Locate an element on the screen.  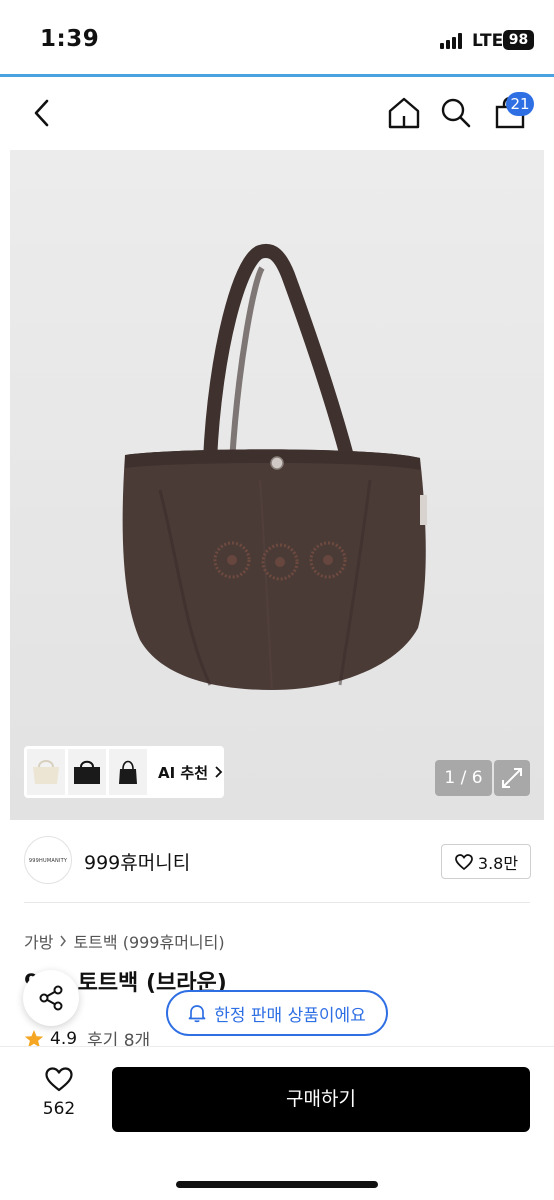
thumbnail-ivory-bag is located at coordinates (46, 772).